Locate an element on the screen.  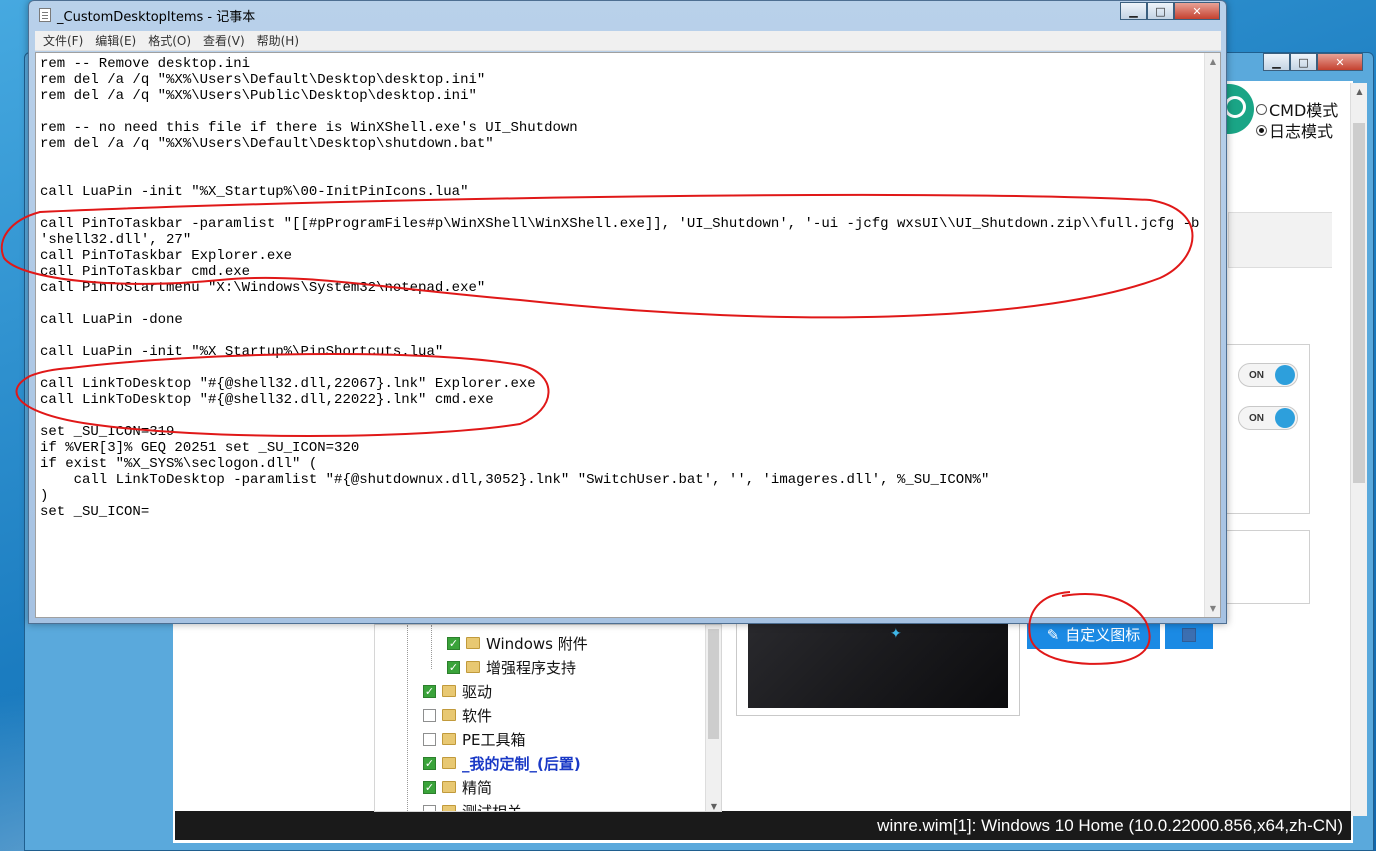
tree-item-label: 精简 is located at coordinates (477, 787).